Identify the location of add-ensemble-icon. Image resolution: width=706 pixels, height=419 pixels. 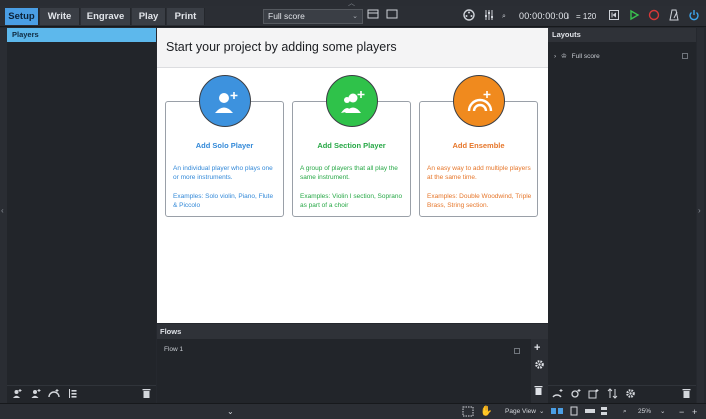
(54, 395).